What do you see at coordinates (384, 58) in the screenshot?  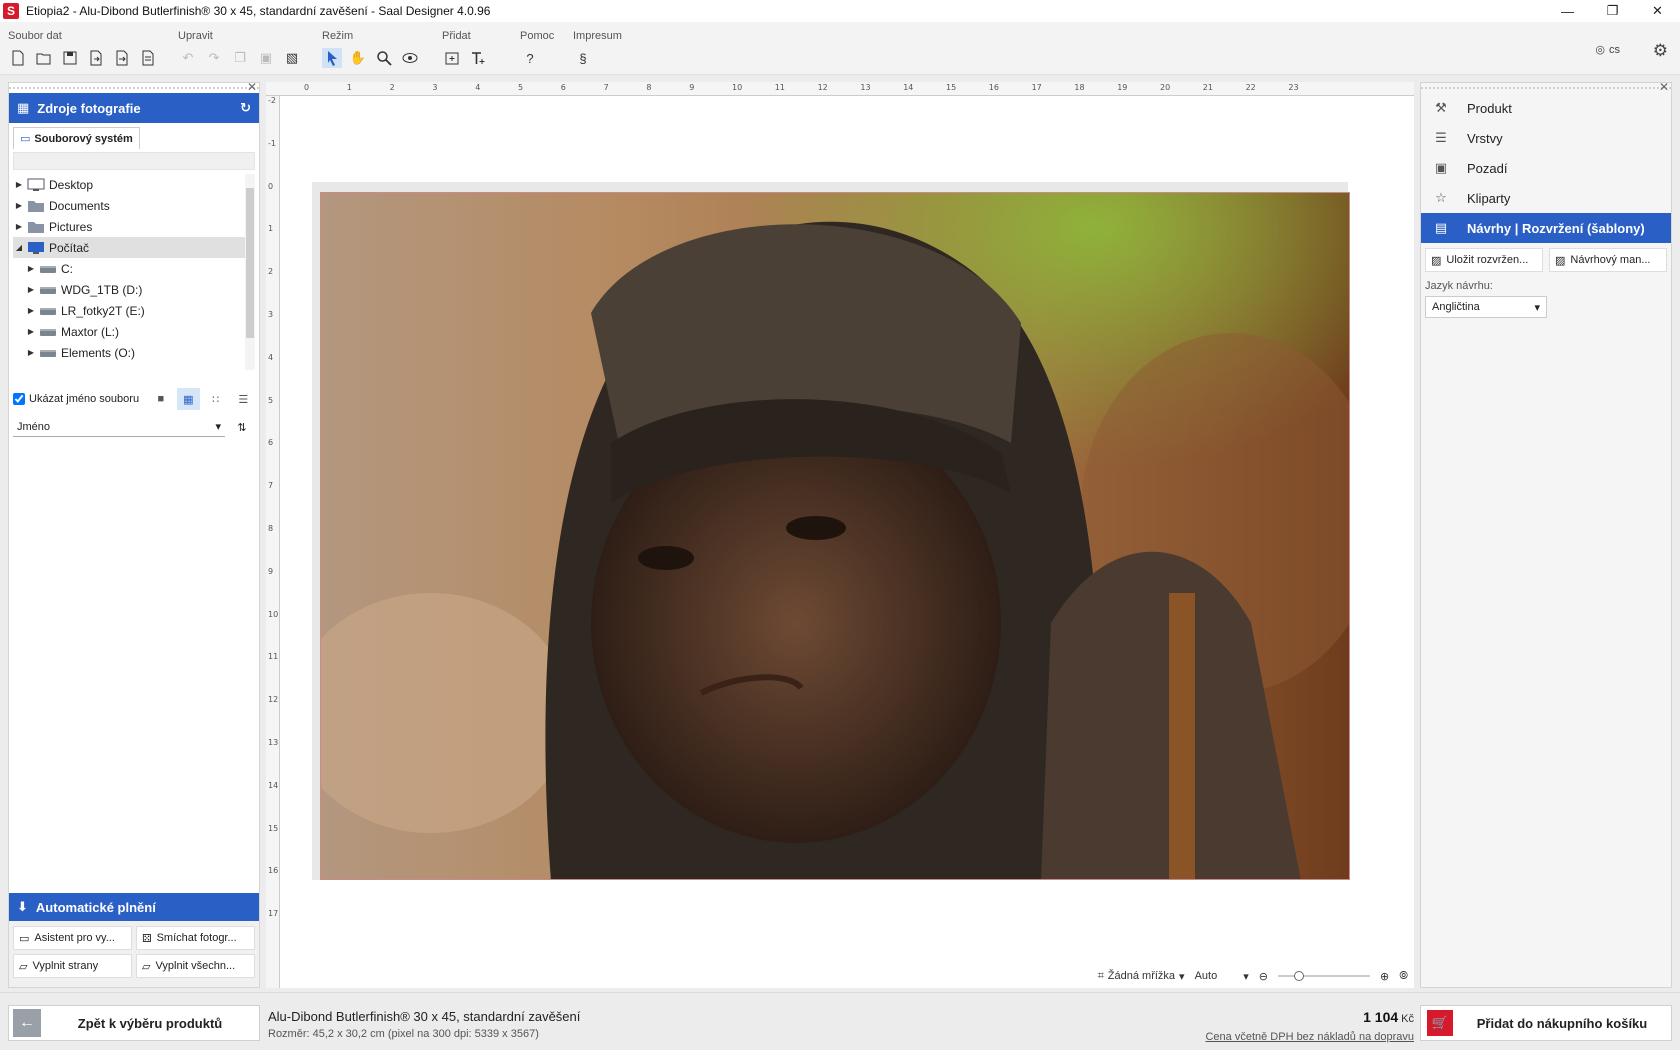 I see `zoom-icon` at bounding box center [384, 58].